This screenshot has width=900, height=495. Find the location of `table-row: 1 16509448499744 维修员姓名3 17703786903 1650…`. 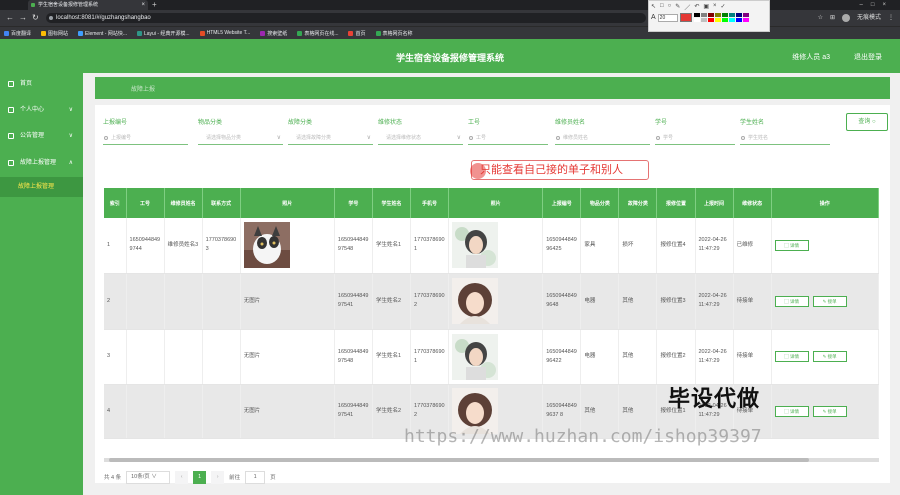

table-row: 1 16509448499744 维修员姓名3 17703786903 1650… is located at coordinates (492, 246).